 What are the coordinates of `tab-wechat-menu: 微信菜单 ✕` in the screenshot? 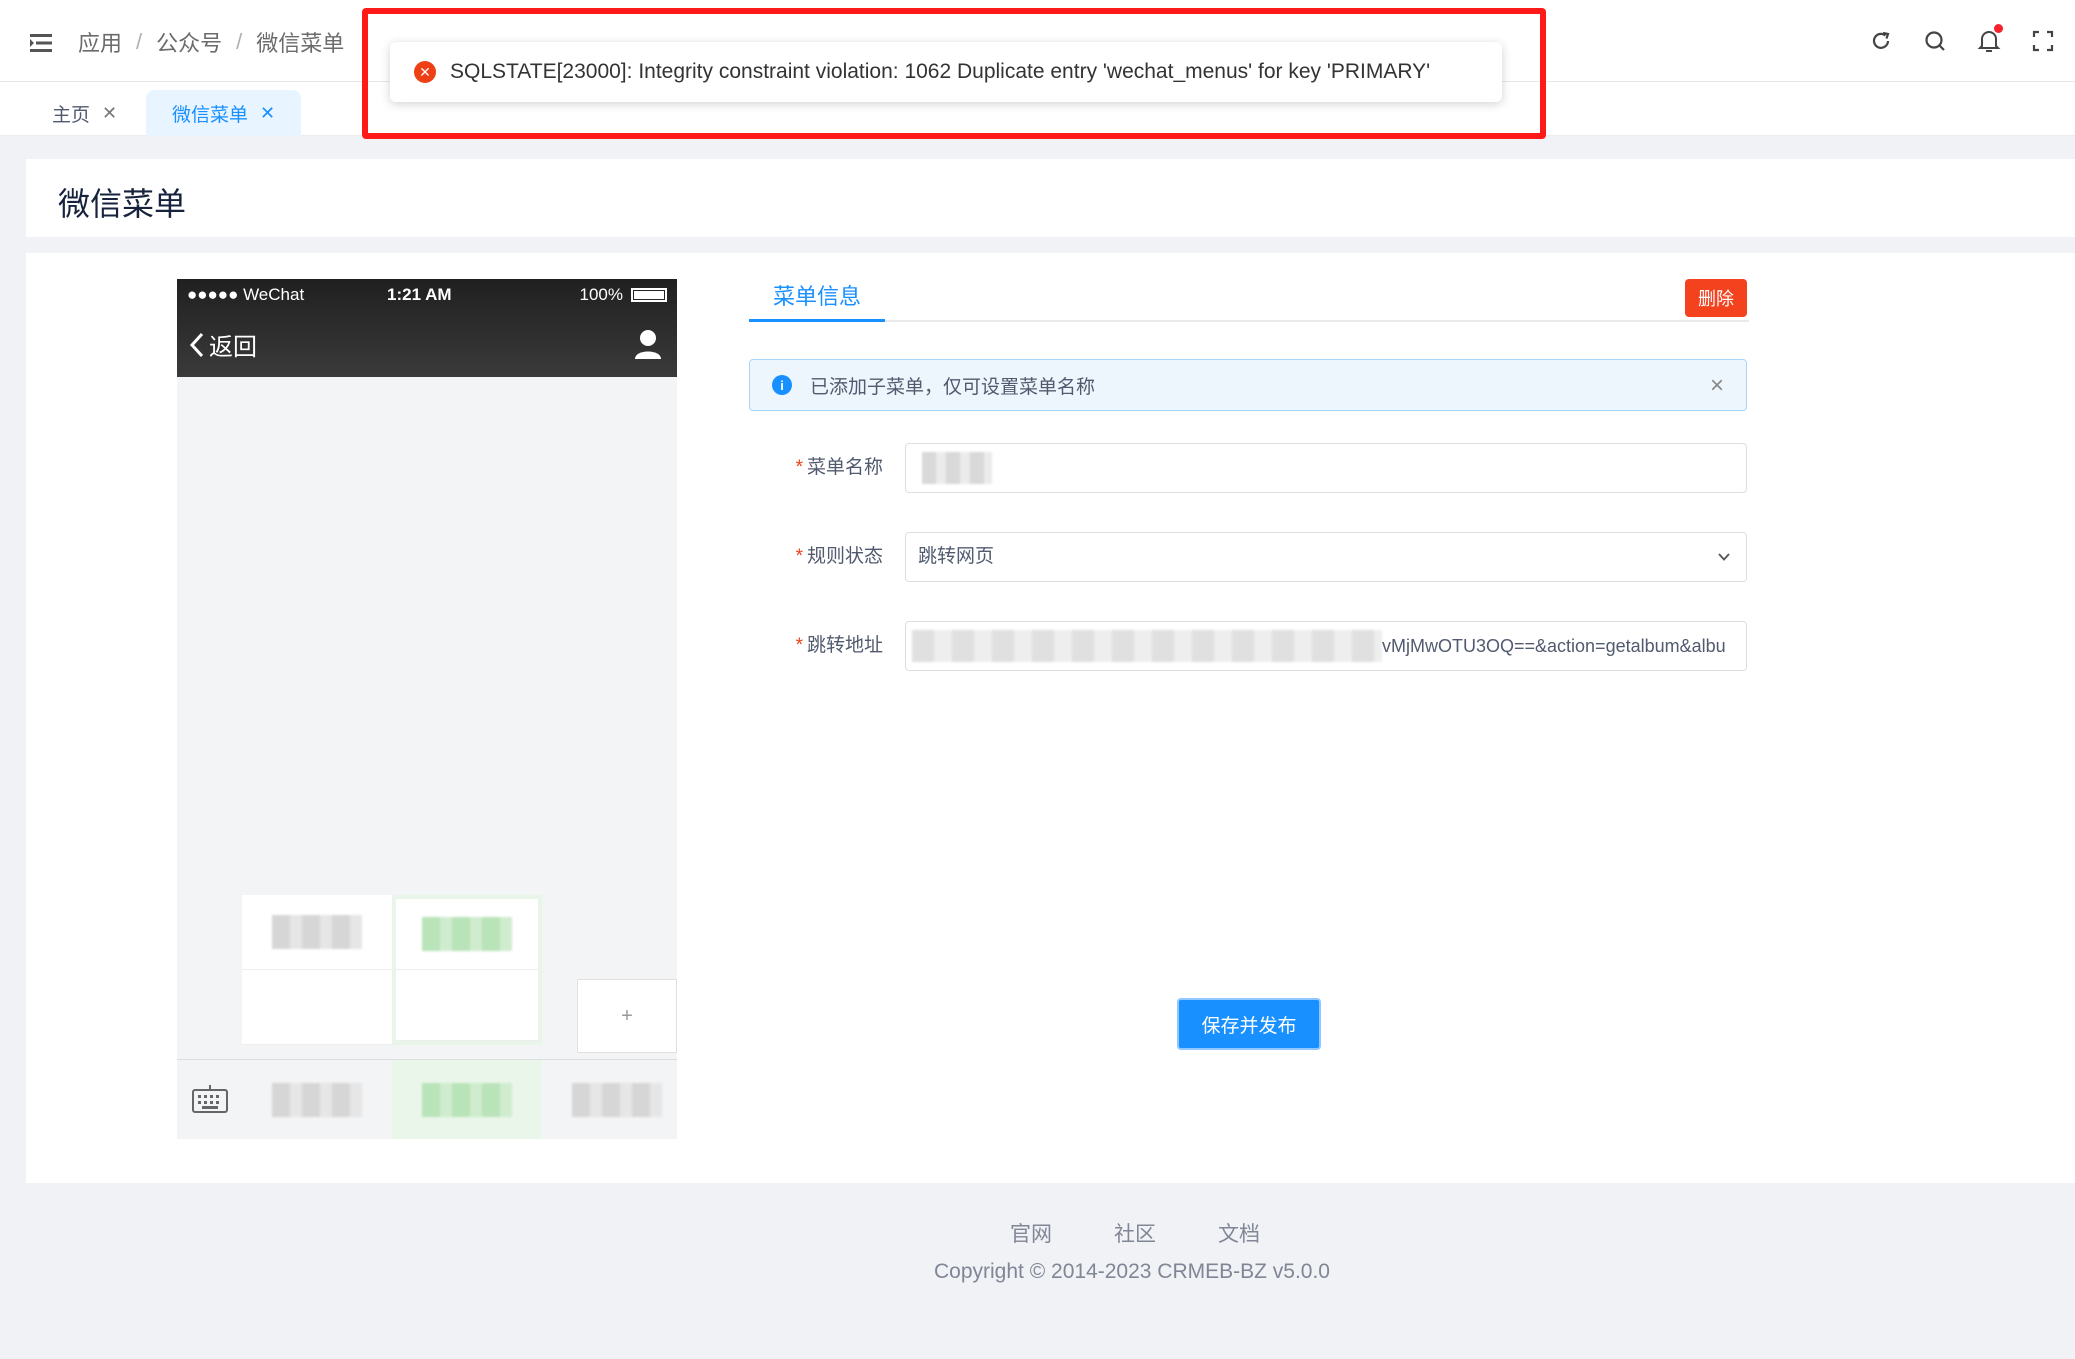 It's located at (224, 113).